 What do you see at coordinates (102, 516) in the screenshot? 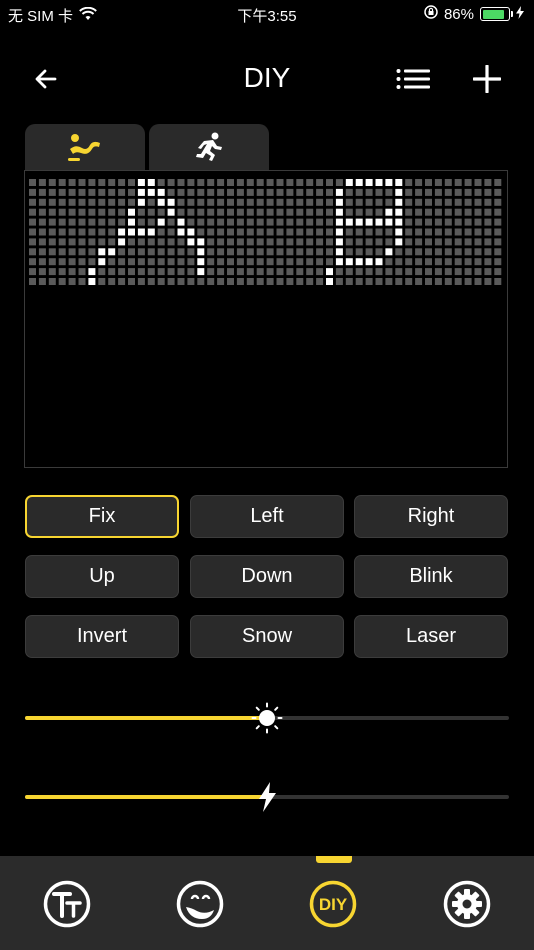
I see `effect-button-fix: Fix` at bounding box center [102, 516].